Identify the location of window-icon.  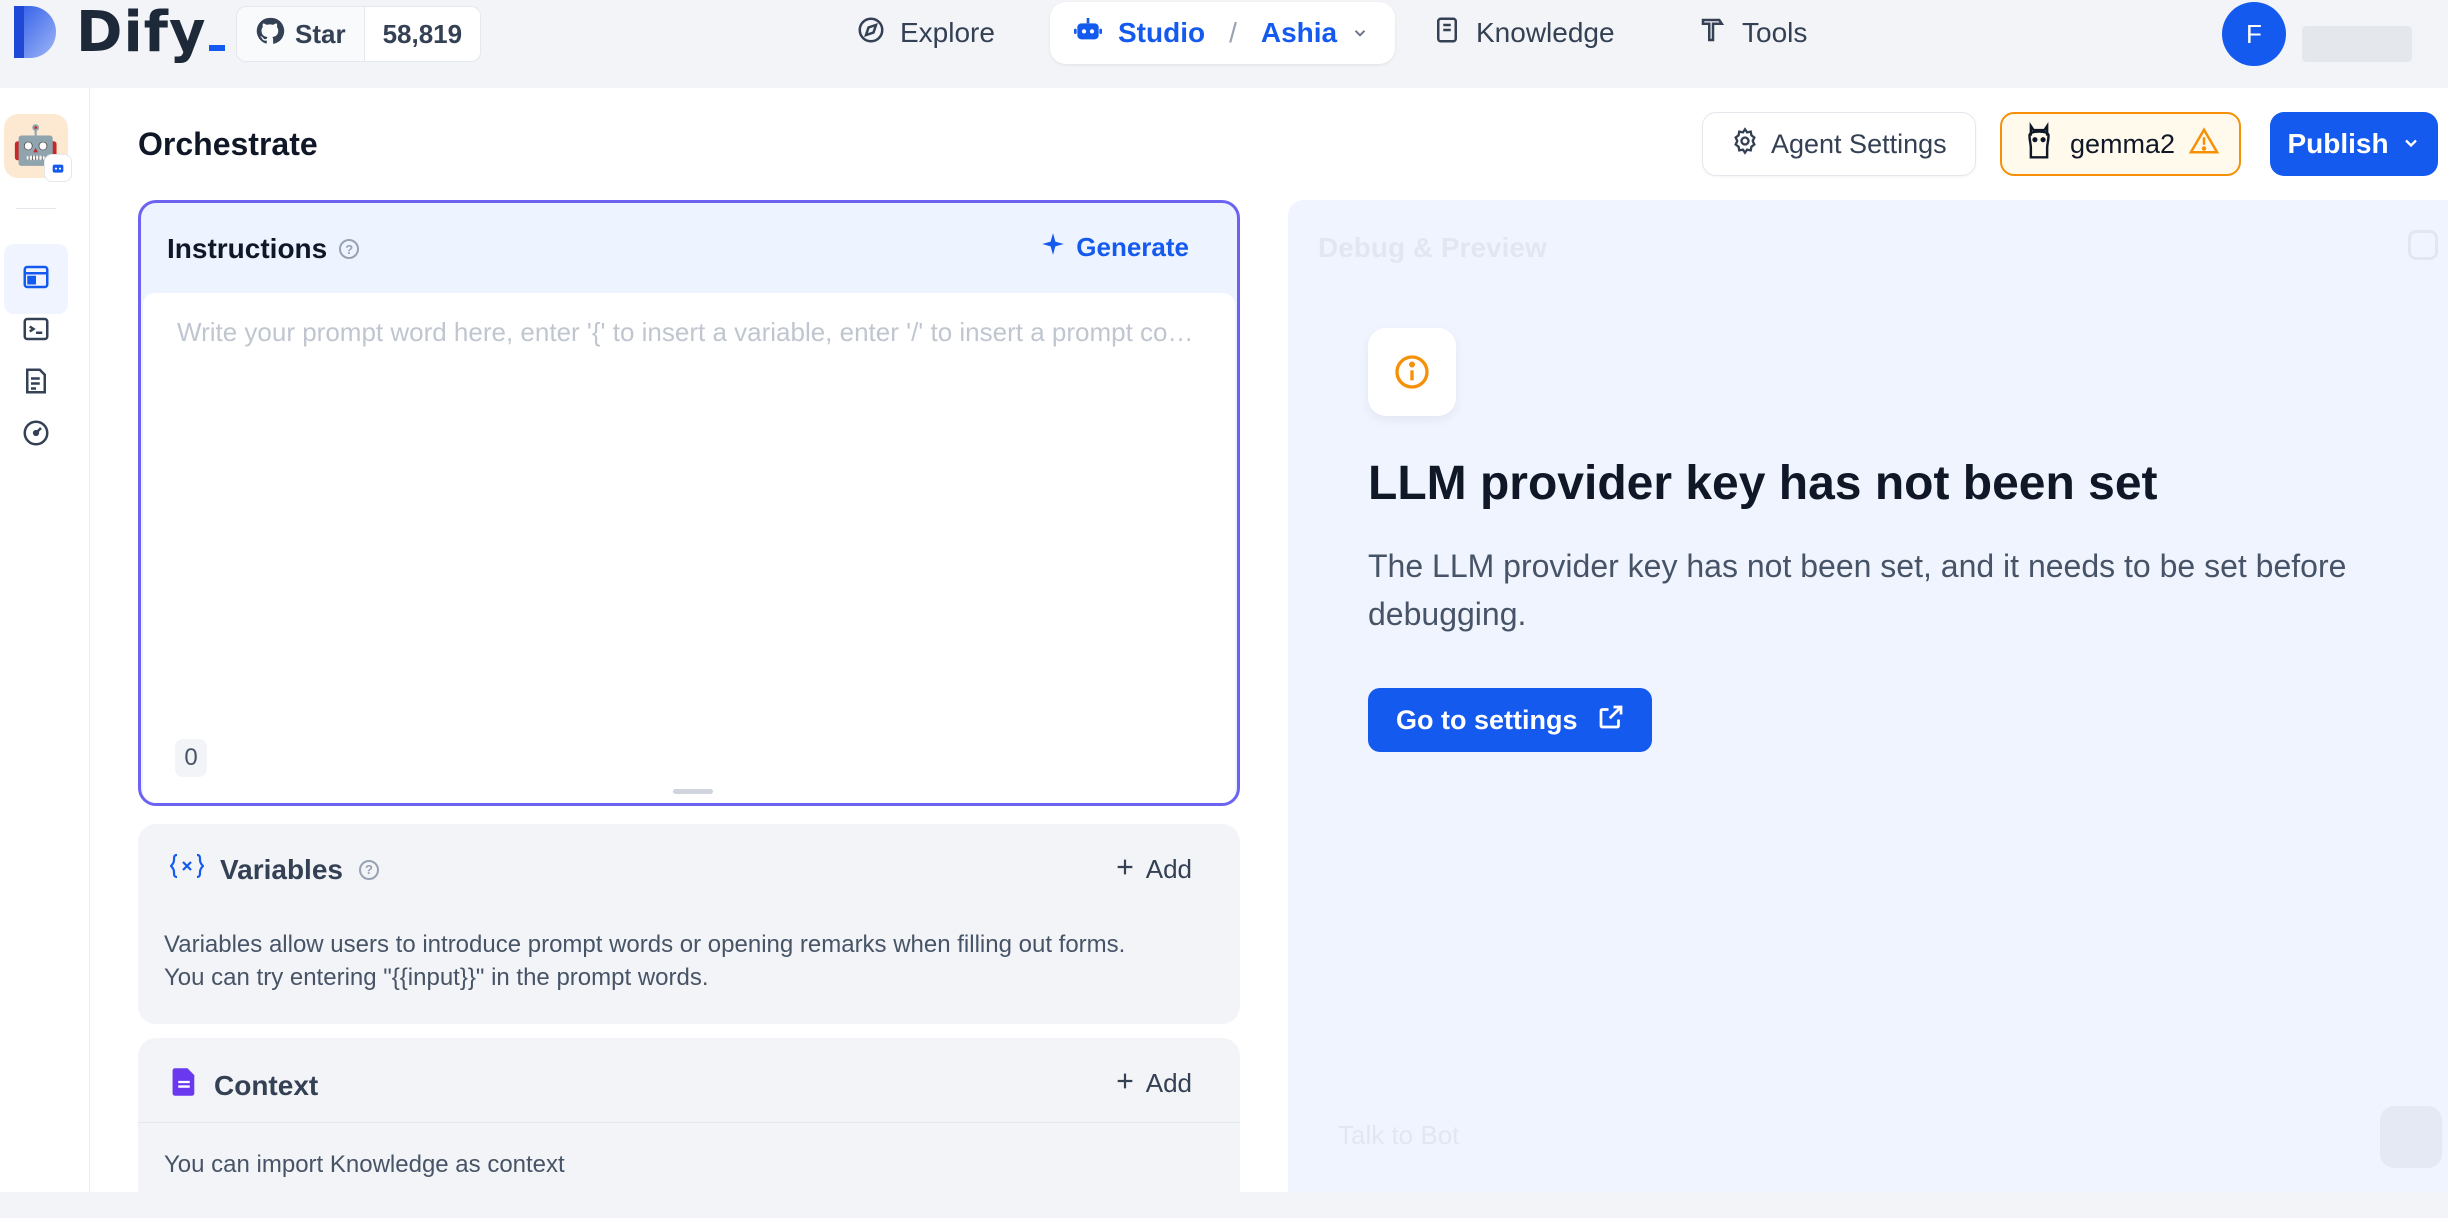
(36, 279).